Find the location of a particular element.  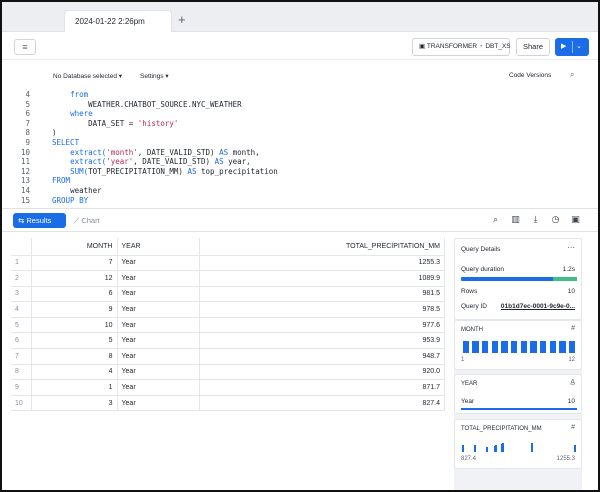

row-index: 6 is located at coordinates (21, 341).